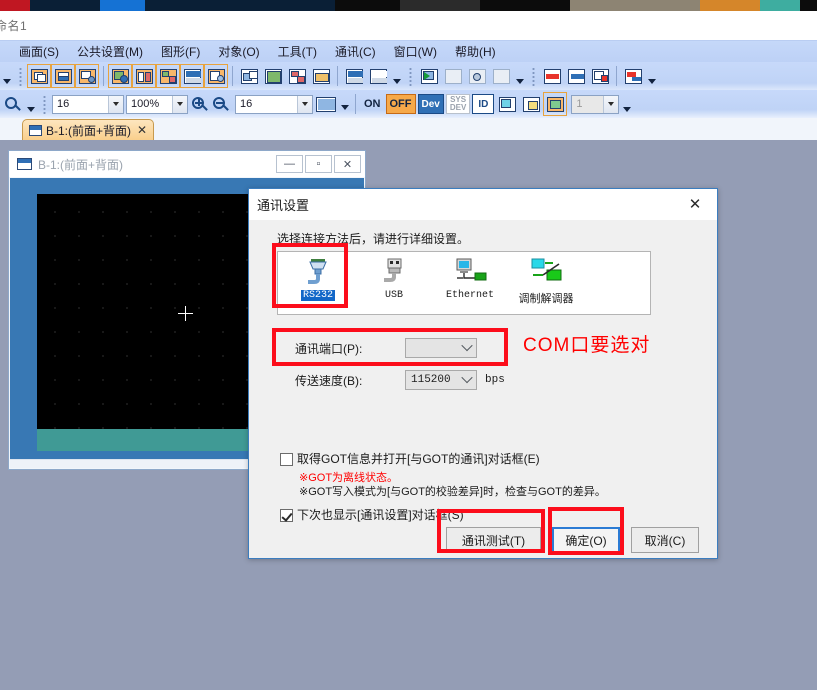  I want to click on stop-simulator-icon, so click(453, 76).